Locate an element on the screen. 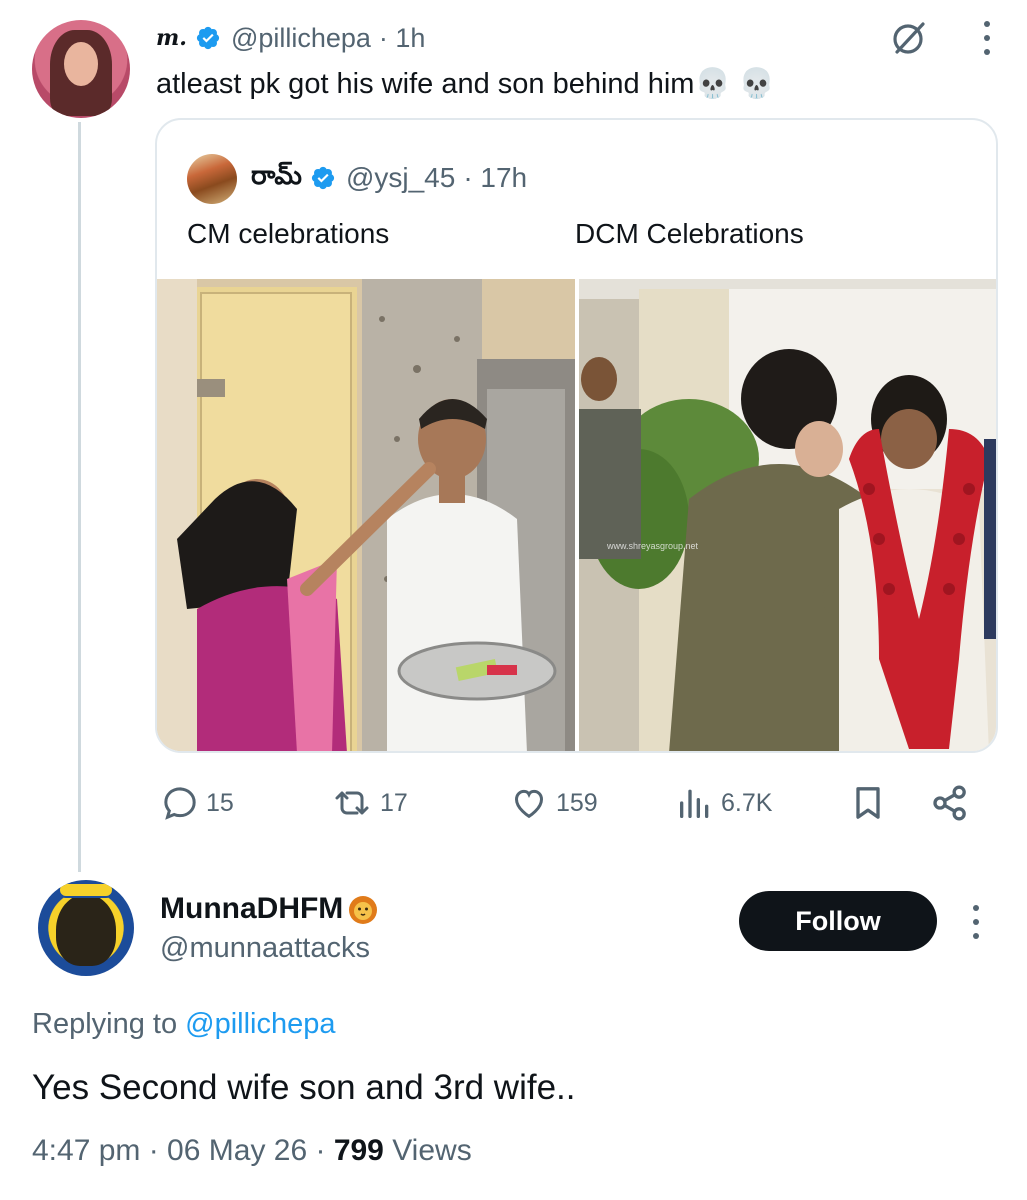  timestamp: · 1h is located at coordinates (402, 38).